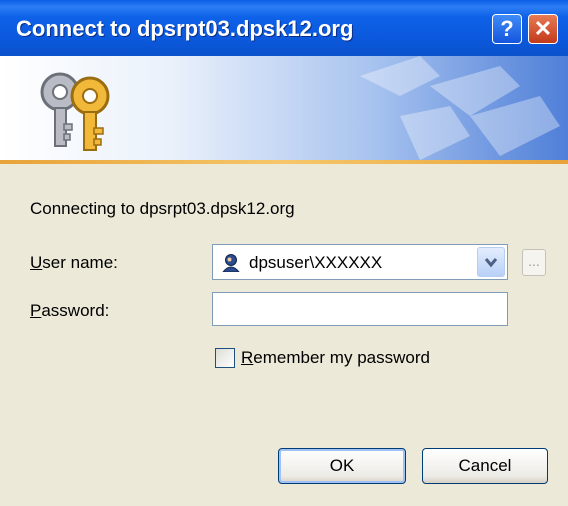 The height and width of the screenshot is (506, 568). What do you see at coordinates (341, 357) in the screenshot?
I see `remember-label-text: emember my password` at bounding box center [341, 357].